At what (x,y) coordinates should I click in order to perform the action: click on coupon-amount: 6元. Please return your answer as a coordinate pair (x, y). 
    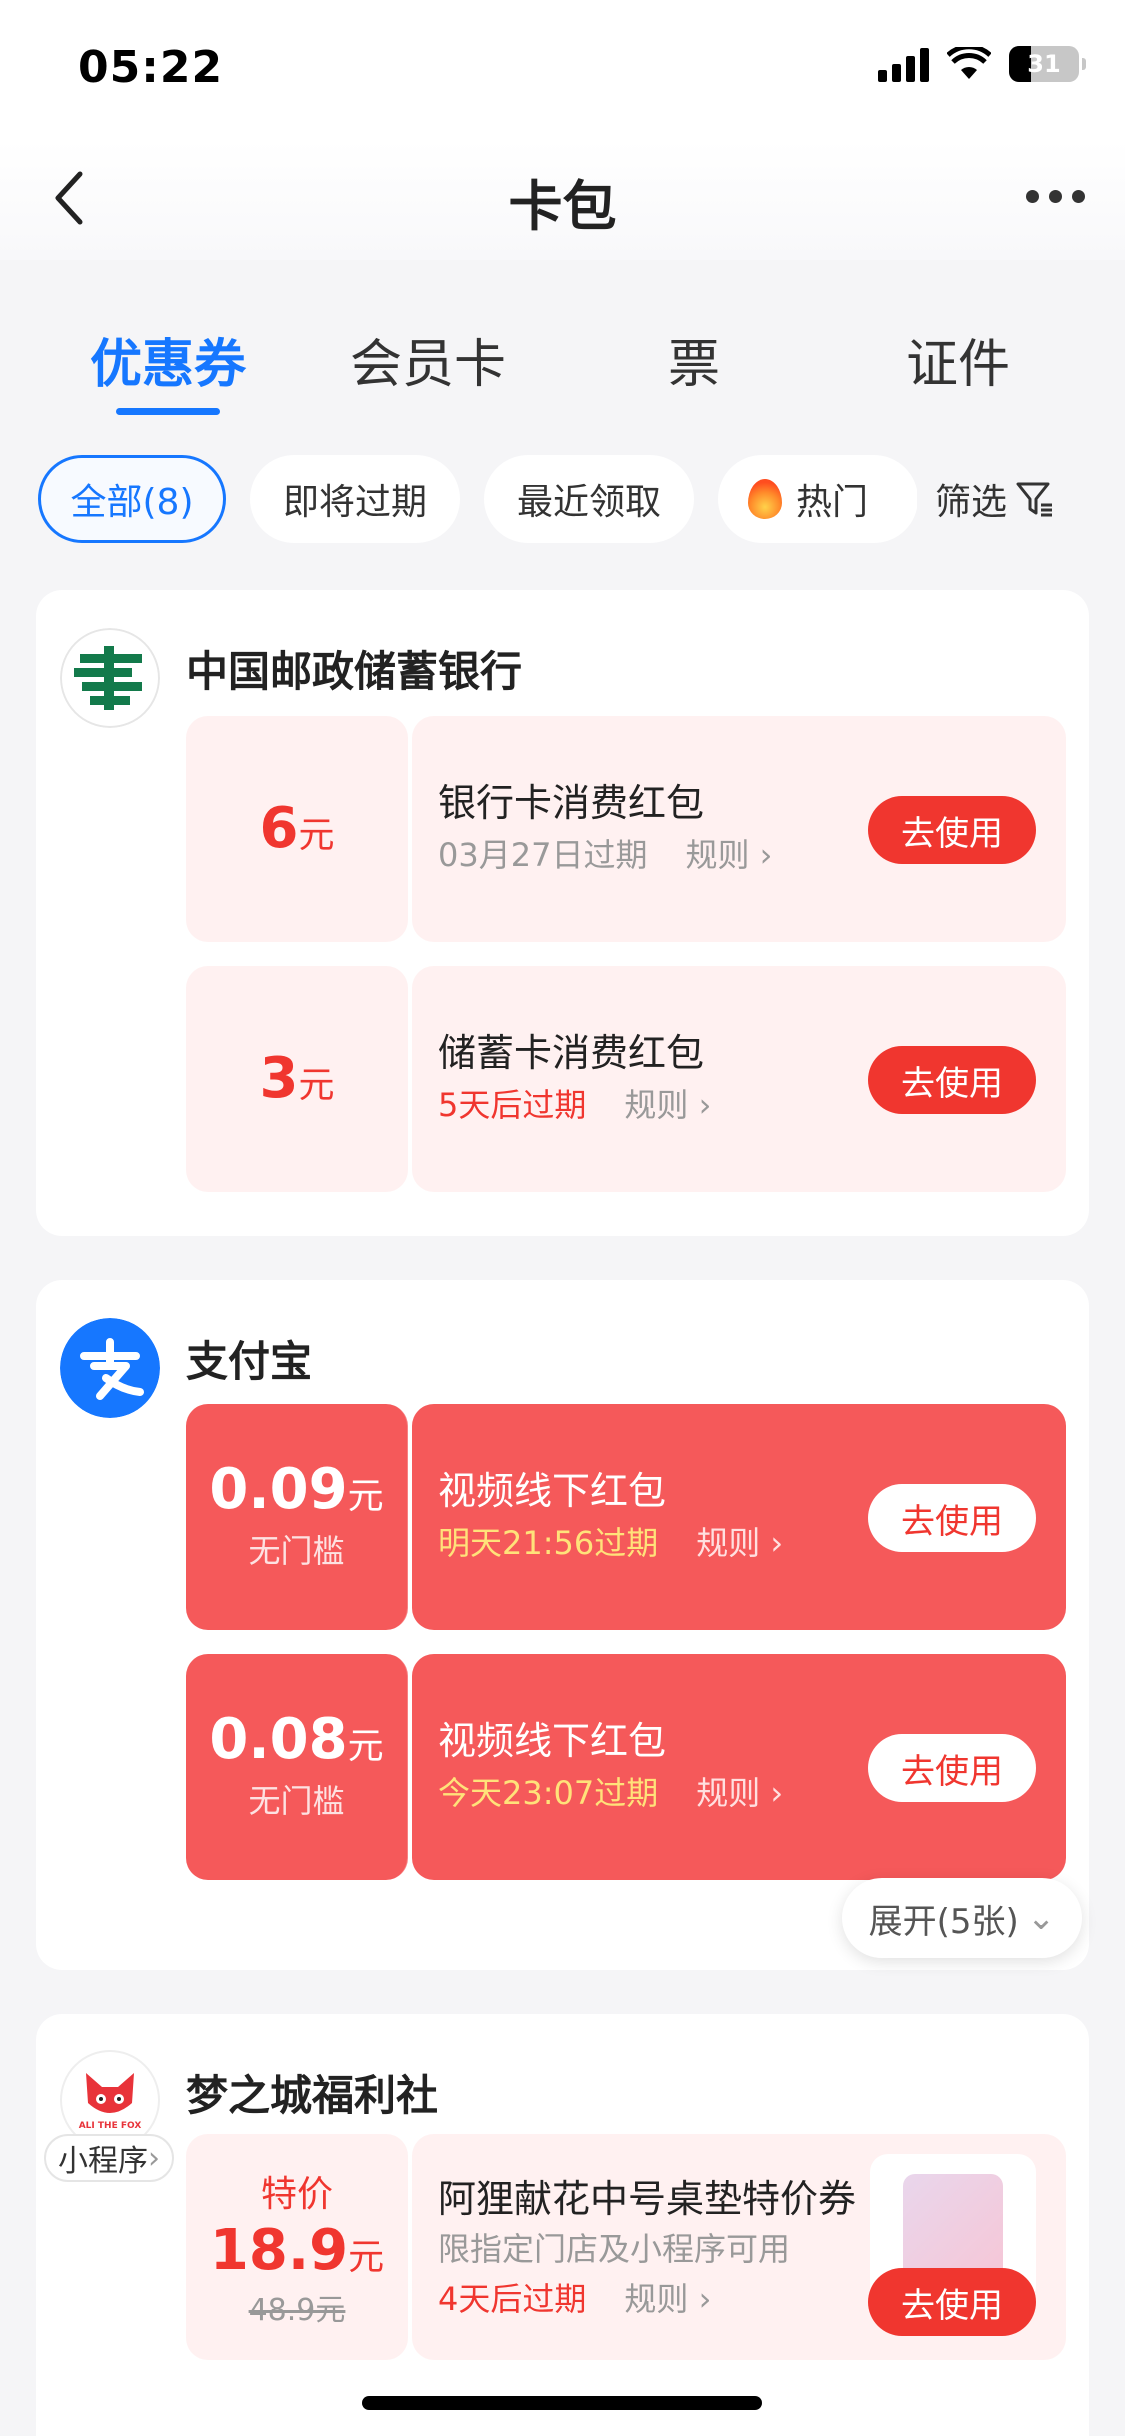
    Looking at the image, I should click on (297, 828).